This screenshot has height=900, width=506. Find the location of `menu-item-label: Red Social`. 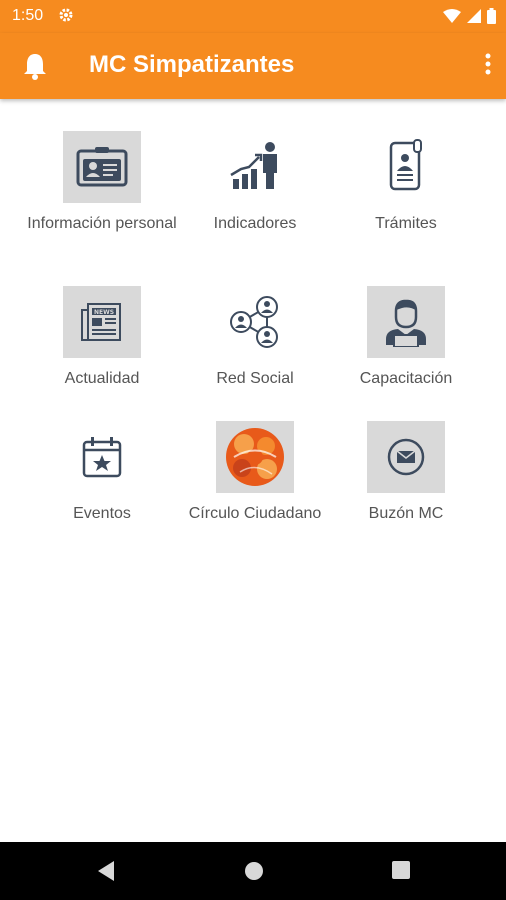

menu-item-label: Red Social is located at coordinates (255, 378).